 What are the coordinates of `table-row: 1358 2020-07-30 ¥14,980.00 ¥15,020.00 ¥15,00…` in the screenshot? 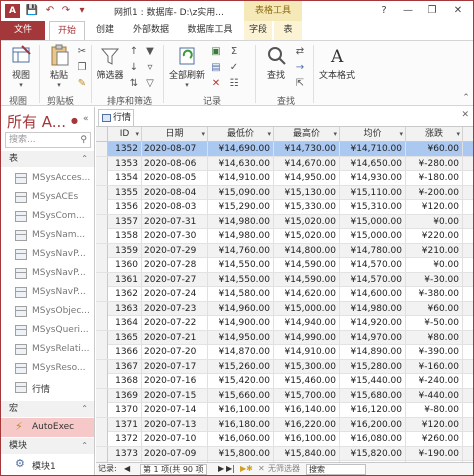 It's located at (284, 236).